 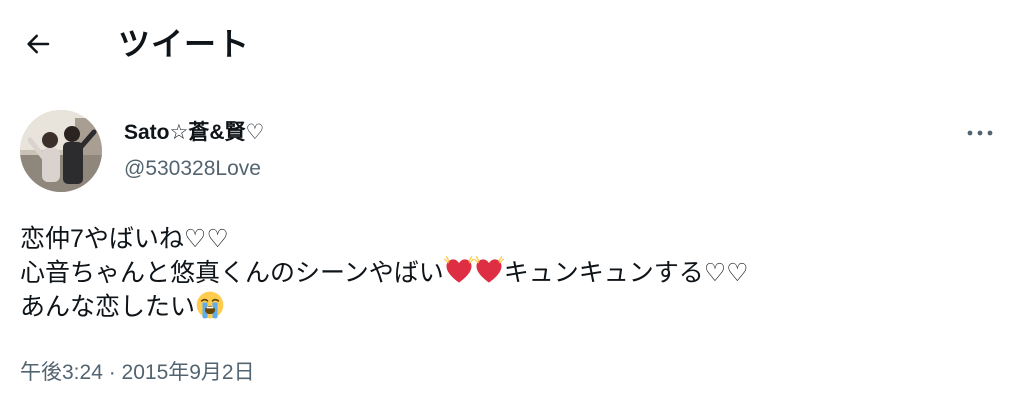 What do you see at coordinates (232, 273) in the screenshot?
I see `tweet-line-text: 心音ちゃんと悠真くんのシーンやばい` at bounding box center [232, 273].